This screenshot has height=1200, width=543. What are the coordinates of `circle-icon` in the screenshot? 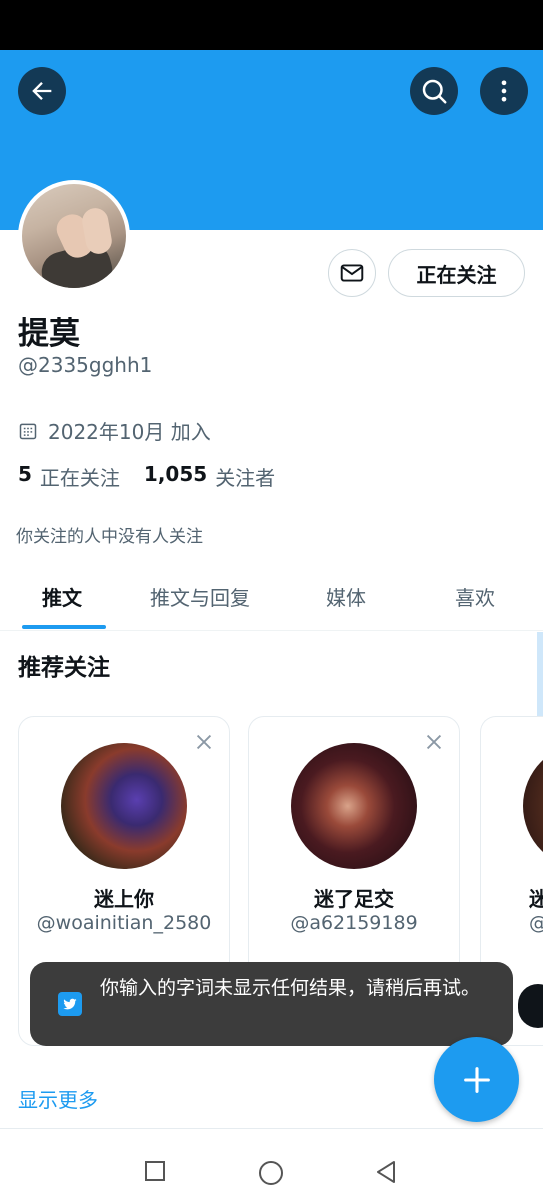 It's located at (271, 1173).